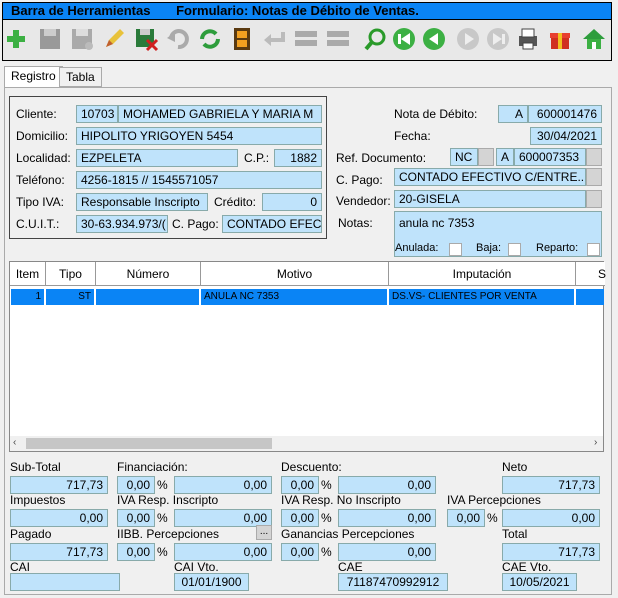  I want to click on client-cpago-field: CONTADO EFEC, so click(272, 224).